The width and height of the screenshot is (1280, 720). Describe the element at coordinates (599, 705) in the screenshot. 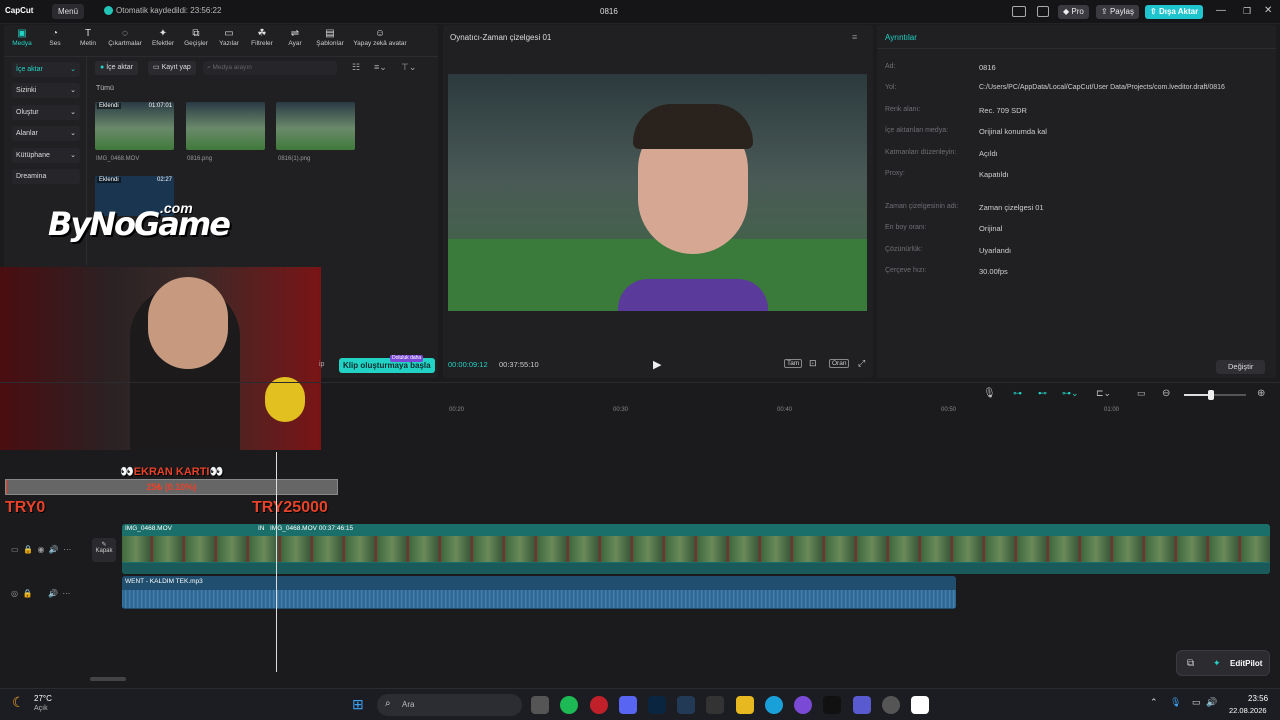

I see `opera-icon` at that location.